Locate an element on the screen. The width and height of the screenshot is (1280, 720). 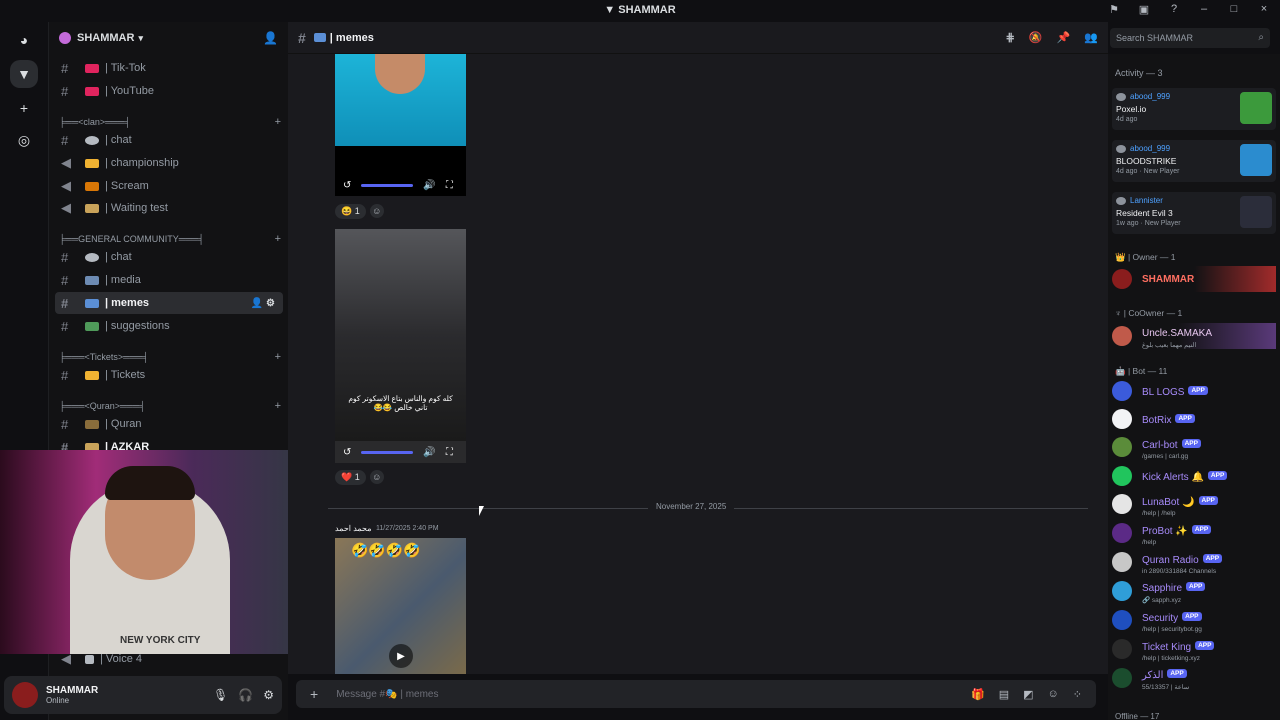
message-input: + Message #🎭 | memes 🎁 ▤ ◩ ☺ ⁘ is located at coordinates (696, 694).